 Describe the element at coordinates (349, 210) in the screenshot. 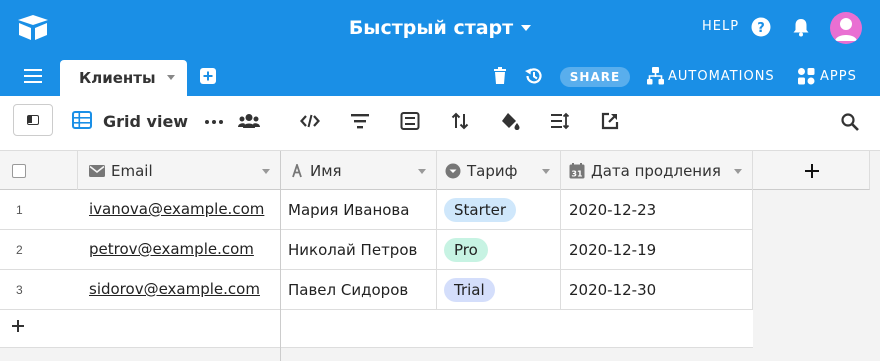

I see `name-value: Мария Иванова` at that location.